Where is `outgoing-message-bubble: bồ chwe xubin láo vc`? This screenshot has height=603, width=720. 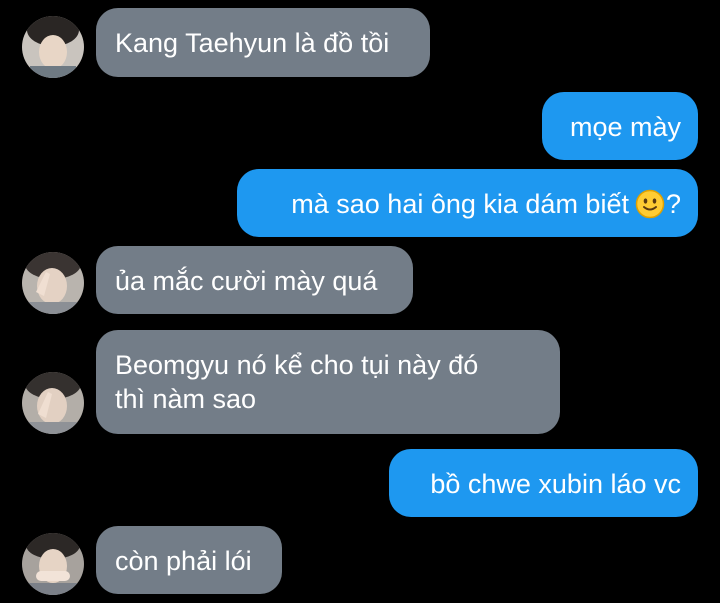 outgoing-message-bubble: bồ chwe xubin láo vc is located at coordinates (543, 483).